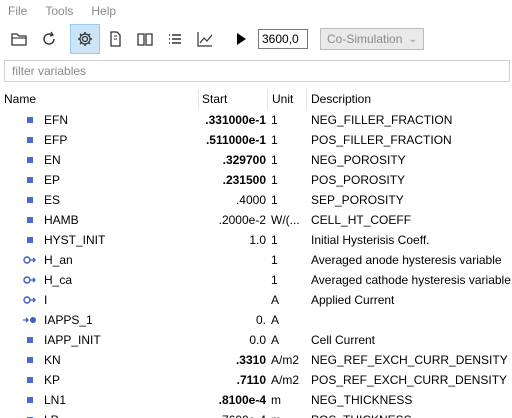 The image size is (512, 418). What do you see at coordinates (214, 99) in the screenshot?
I see `header-start: Start` at bounding box center [214, 99].